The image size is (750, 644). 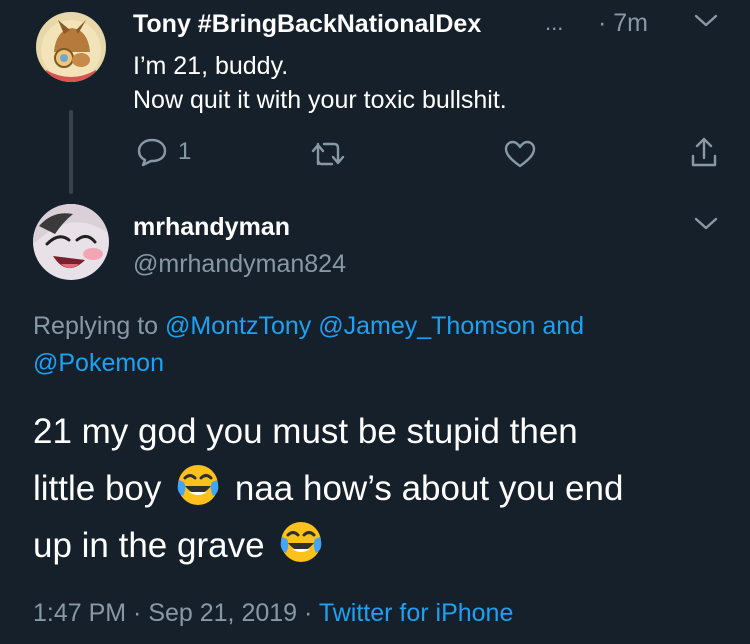 What do you see at coordinates (96, 326) in the screenshot?
I see `replying-to-label: Replying to` at bounding box center [96, 326].